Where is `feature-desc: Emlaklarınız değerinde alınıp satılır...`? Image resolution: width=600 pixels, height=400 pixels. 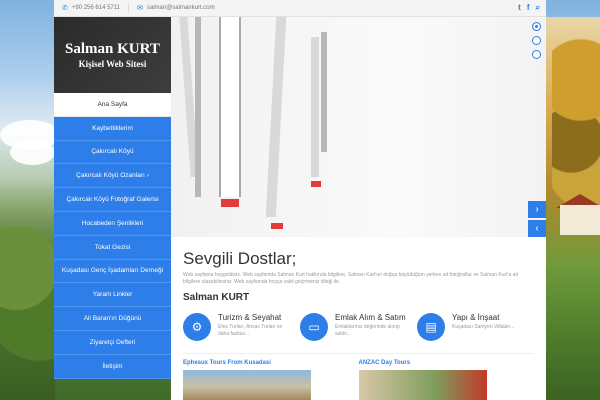 feature-desc: Emlaklarınız değerinde alınıp satılır... is located at coordinates (367, 330).